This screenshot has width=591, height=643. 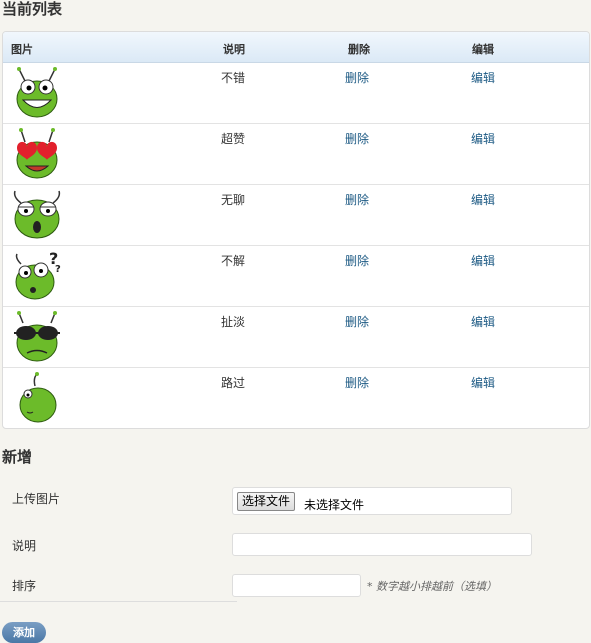 I want to click on table-row: 无聊 删除 编辑, so click(x=296, y=215).